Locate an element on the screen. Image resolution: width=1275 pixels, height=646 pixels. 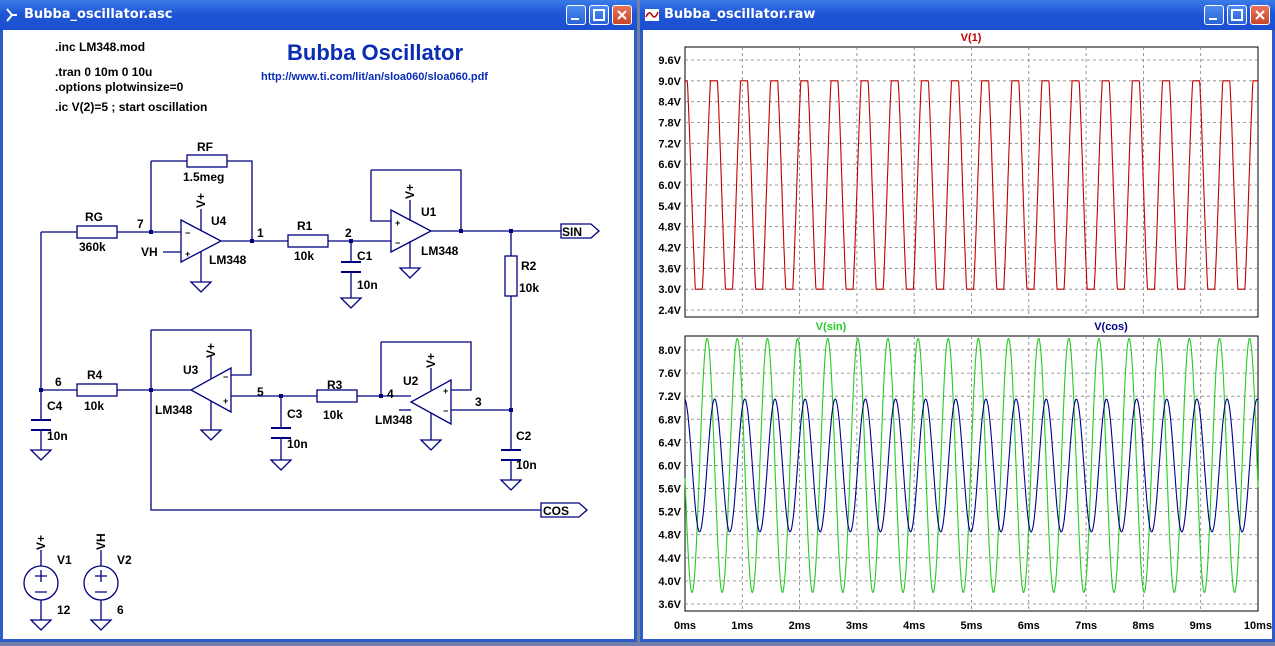
y-tick-label: 5.6V is located at coordinates (669, 490).